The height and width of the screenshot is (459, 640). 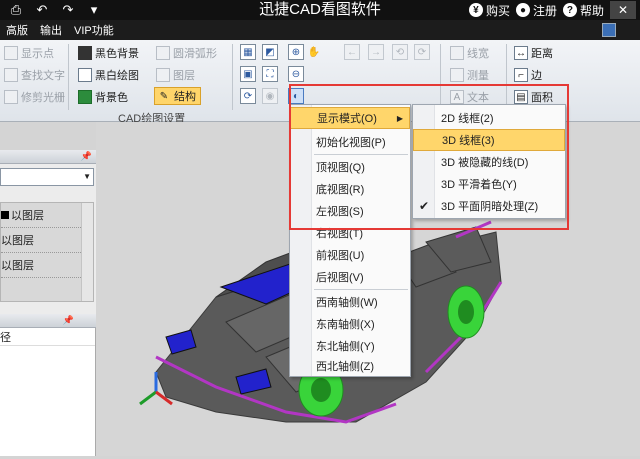 What do you see at coordinates (542, 54) in the screenshot?
I see `distance-label: 距离` at bounding box center [542, 54].